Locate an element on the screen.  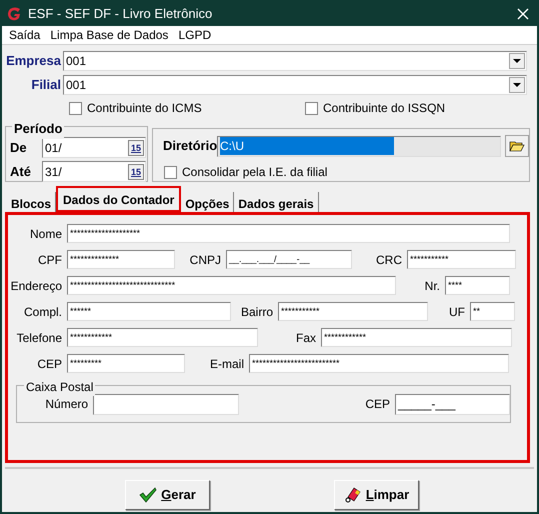
text-field: ****************************** is located at coordinates (231, 285).